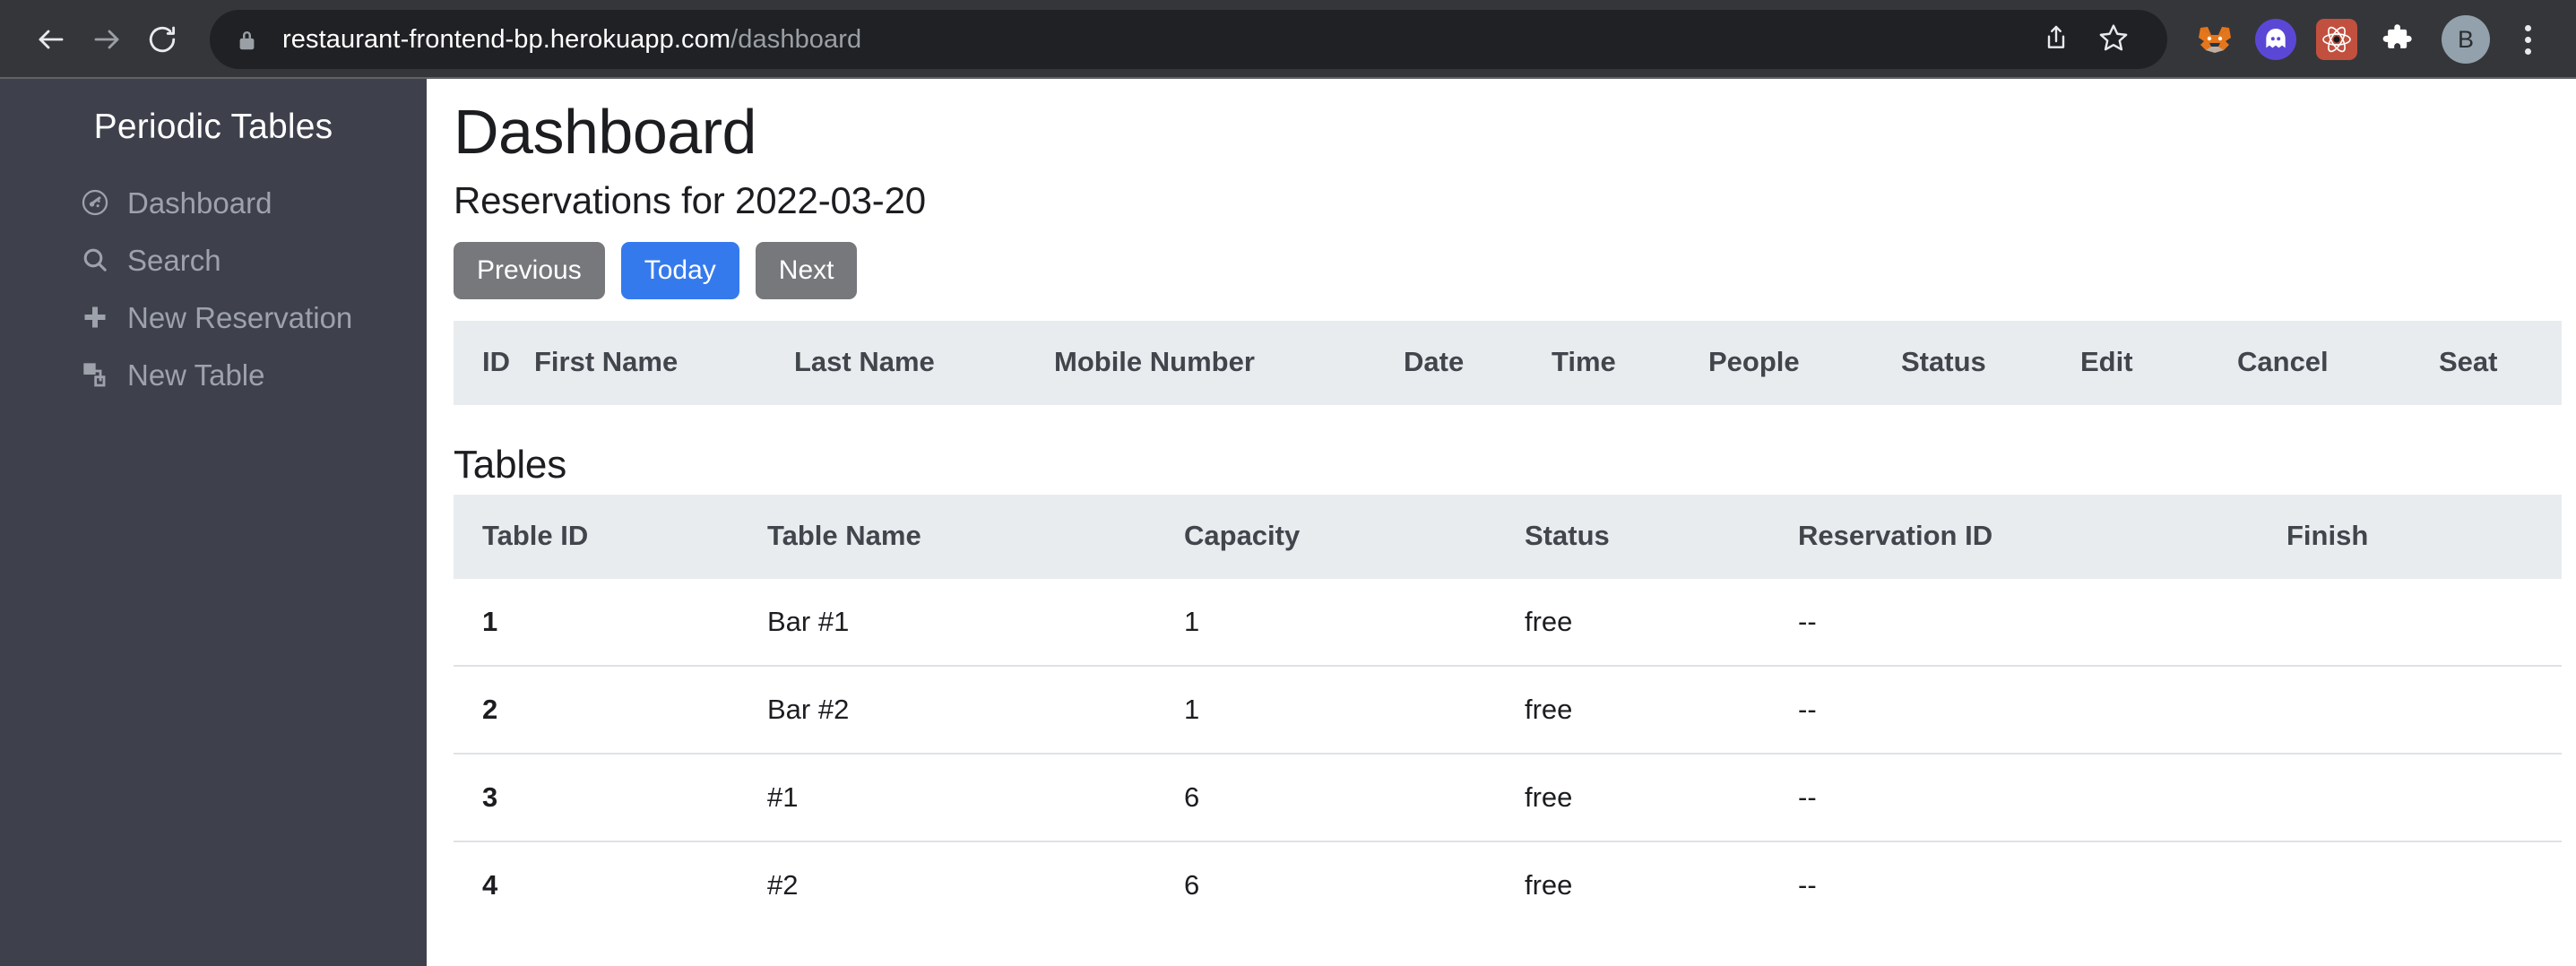 Image resolution: width=2576 pixels, height=966 pixels. I want to click on column-header-id: ID, so click(494, 364).